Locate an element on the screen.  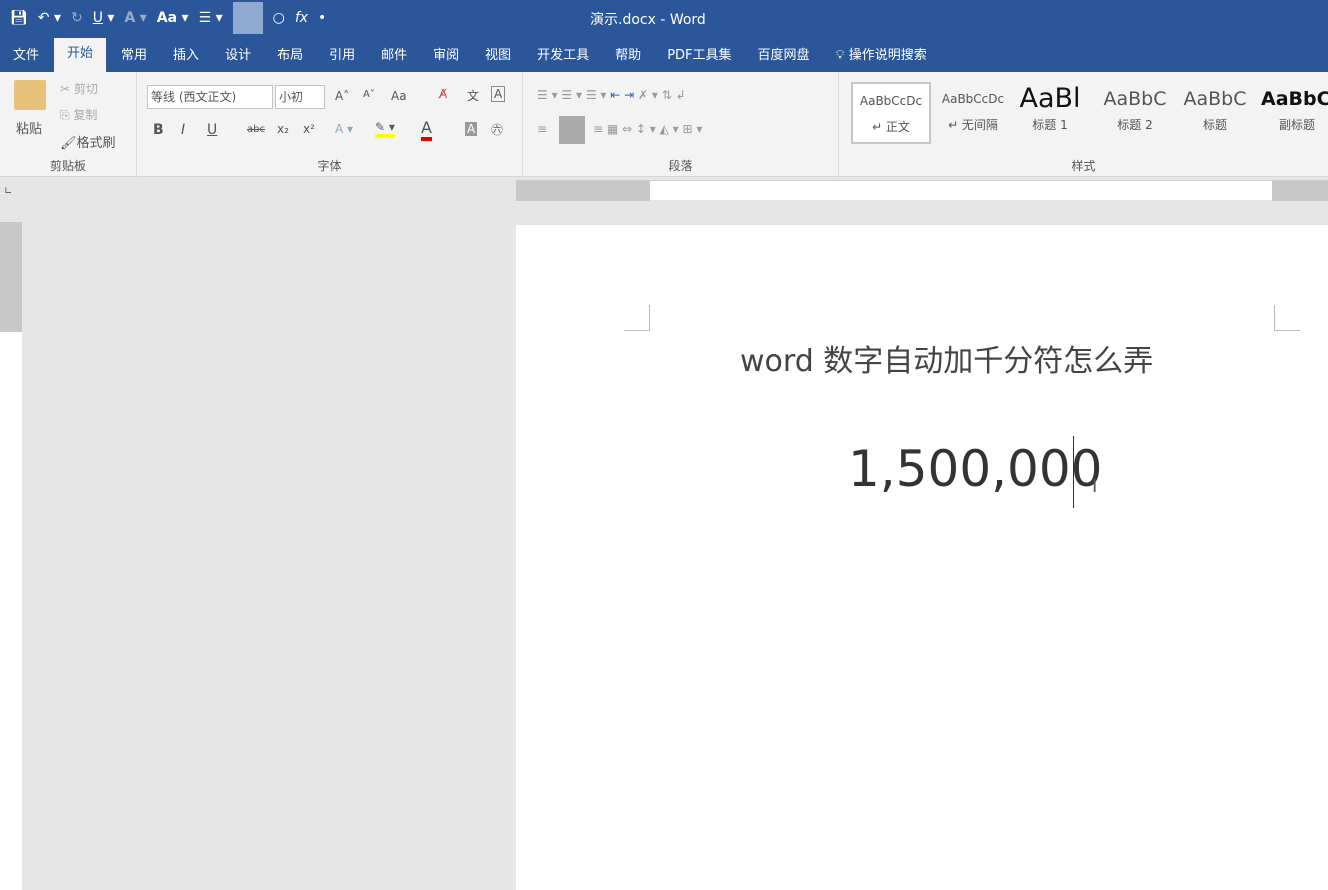
tab-stop-selector: ∟ is located at coordinates (8, 191).